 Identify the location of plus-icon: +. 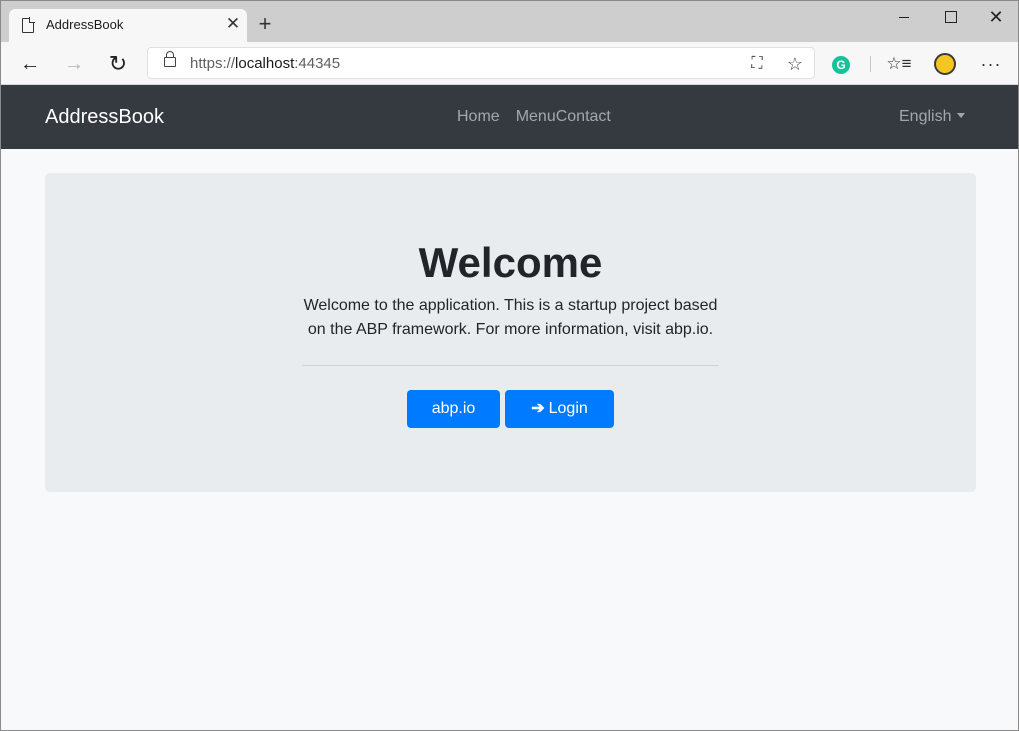
(265, 25).